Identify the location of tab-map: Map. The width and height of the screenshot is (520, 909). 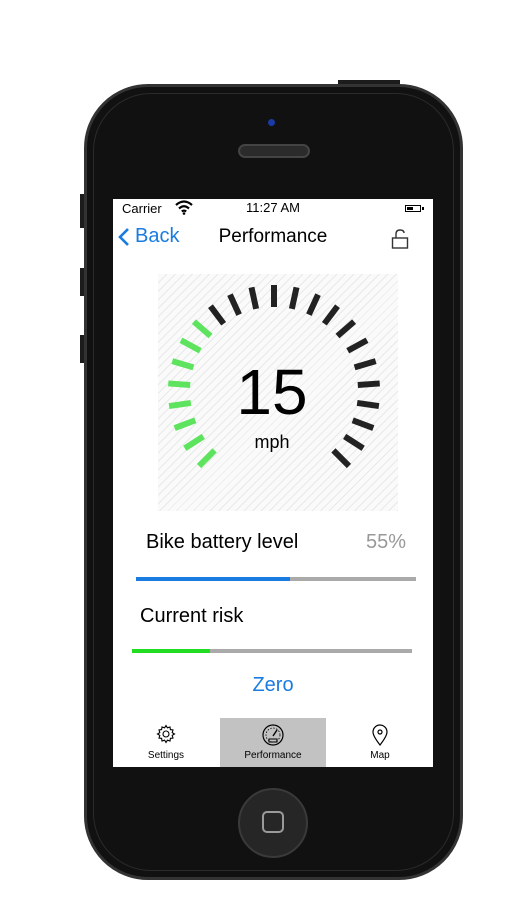
(380, 742).